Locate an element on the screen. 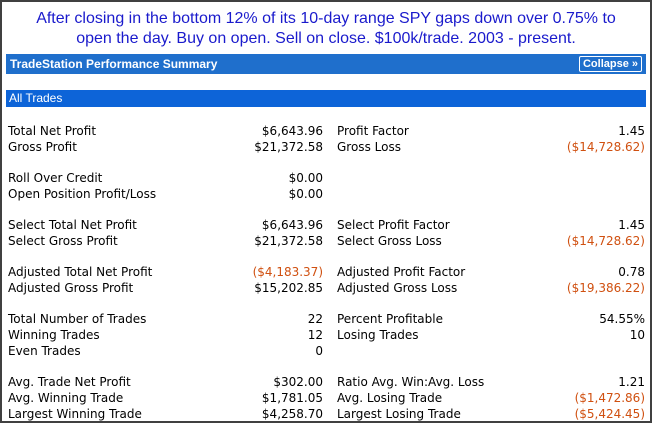 The height and width of the screenshot is (423, 652). metric-label: Percent Profitable is located at coordinates (390, 319).